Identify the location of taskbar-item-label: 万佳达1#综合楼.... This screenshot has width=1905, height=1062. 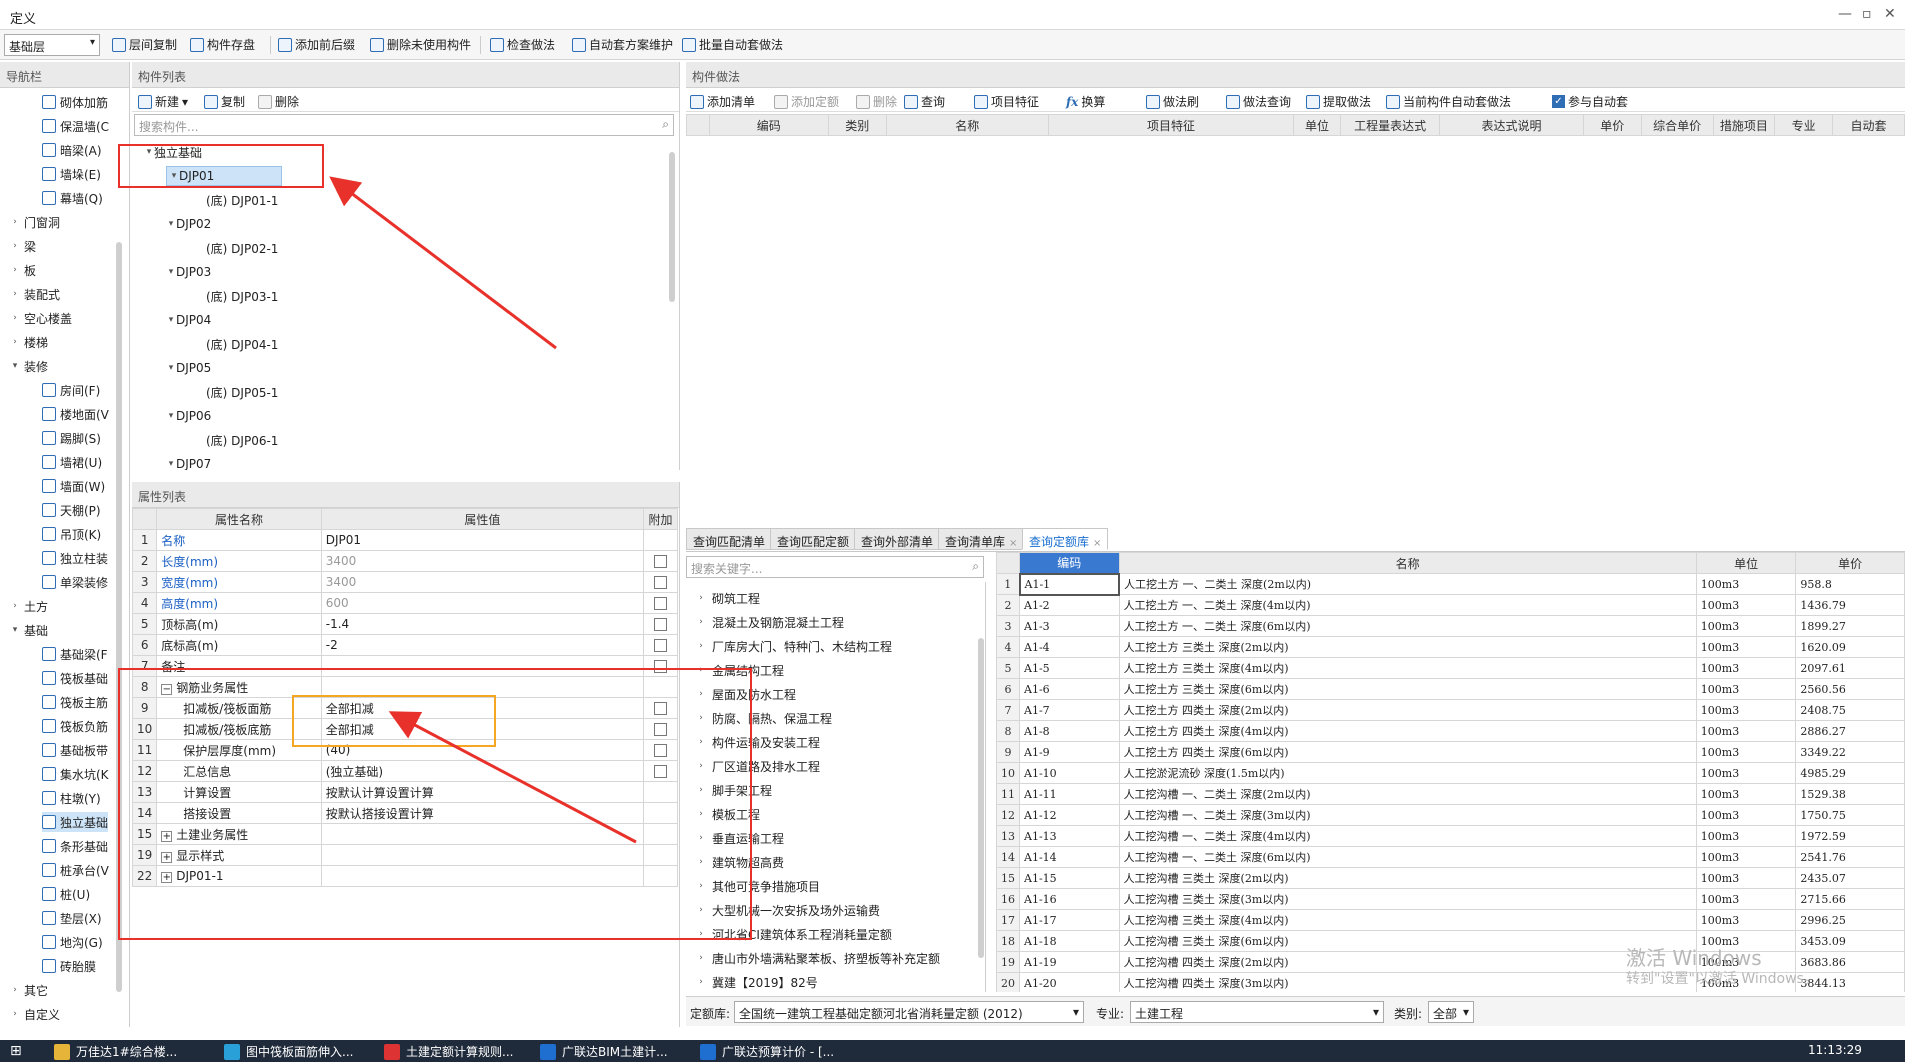
(127, 1052).